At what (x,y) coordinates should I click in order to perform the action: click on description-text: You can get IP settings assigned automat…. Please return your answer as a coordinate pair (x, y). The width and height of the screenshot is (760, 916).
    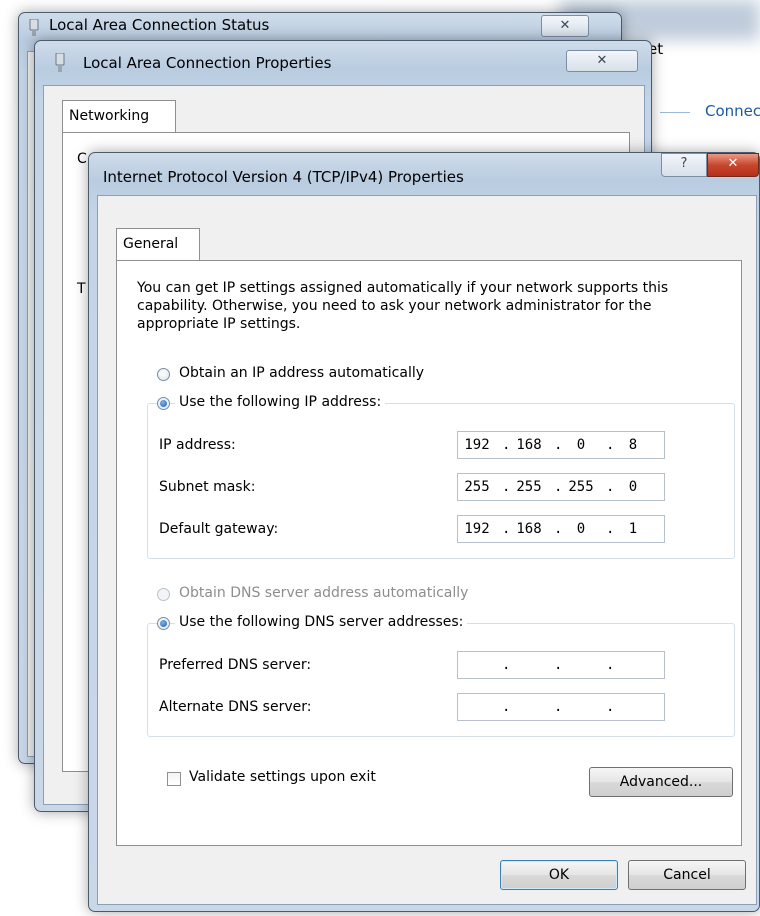
    Looking at the image, I should click on (403, 306).